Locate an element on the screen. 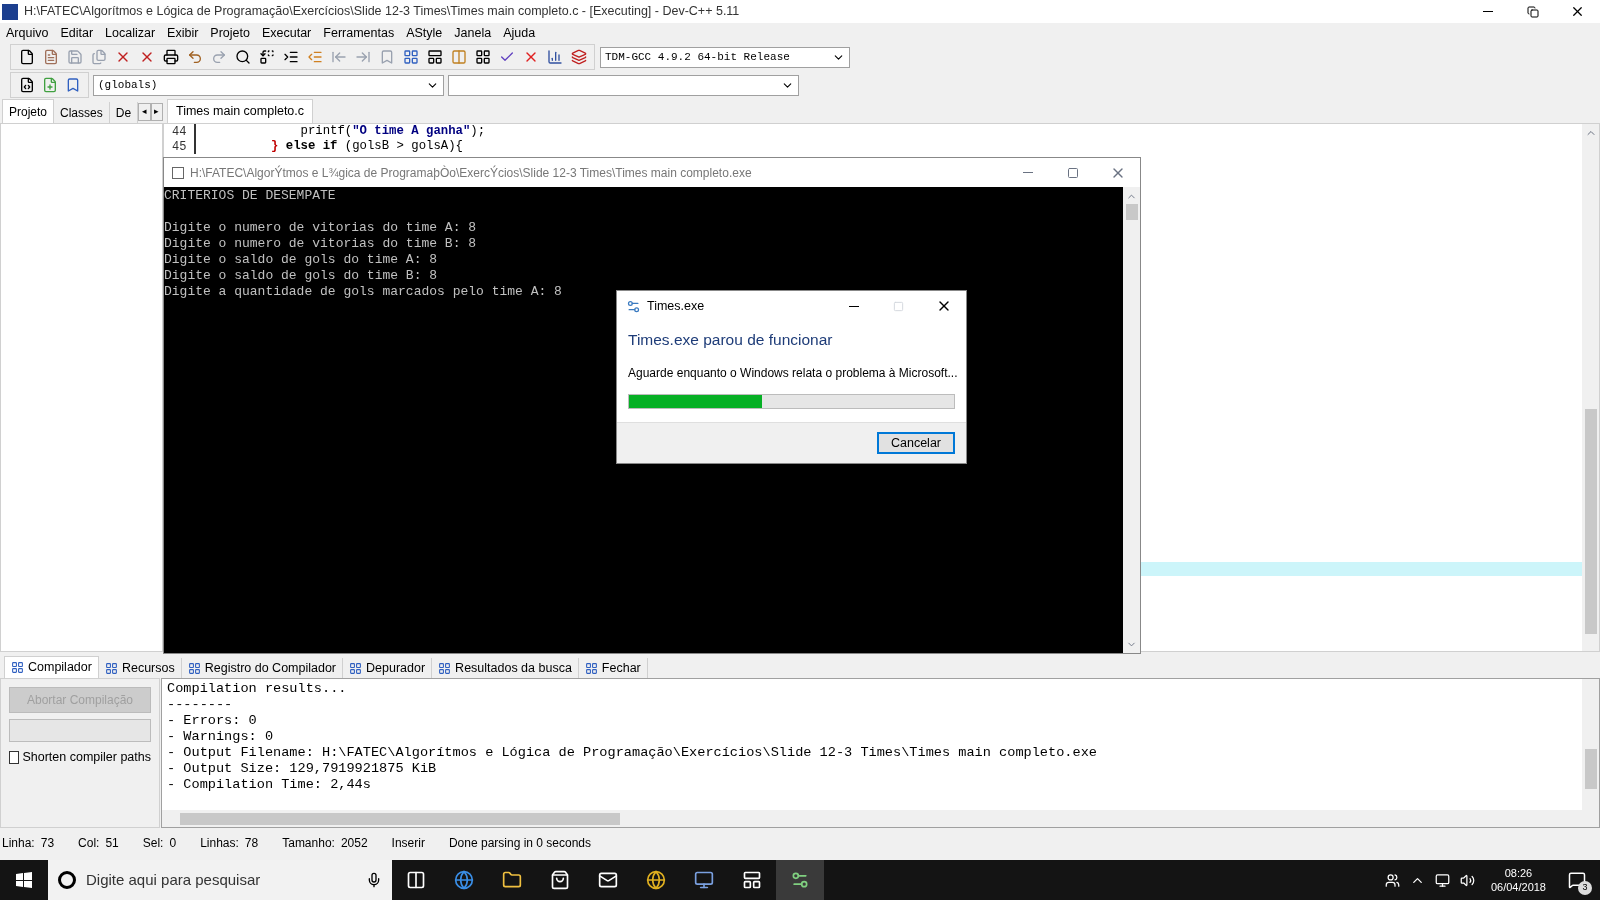 The image size is (1600, 900). status-text: Done parsing in 0 seconds is located at coordinates (520, 843).